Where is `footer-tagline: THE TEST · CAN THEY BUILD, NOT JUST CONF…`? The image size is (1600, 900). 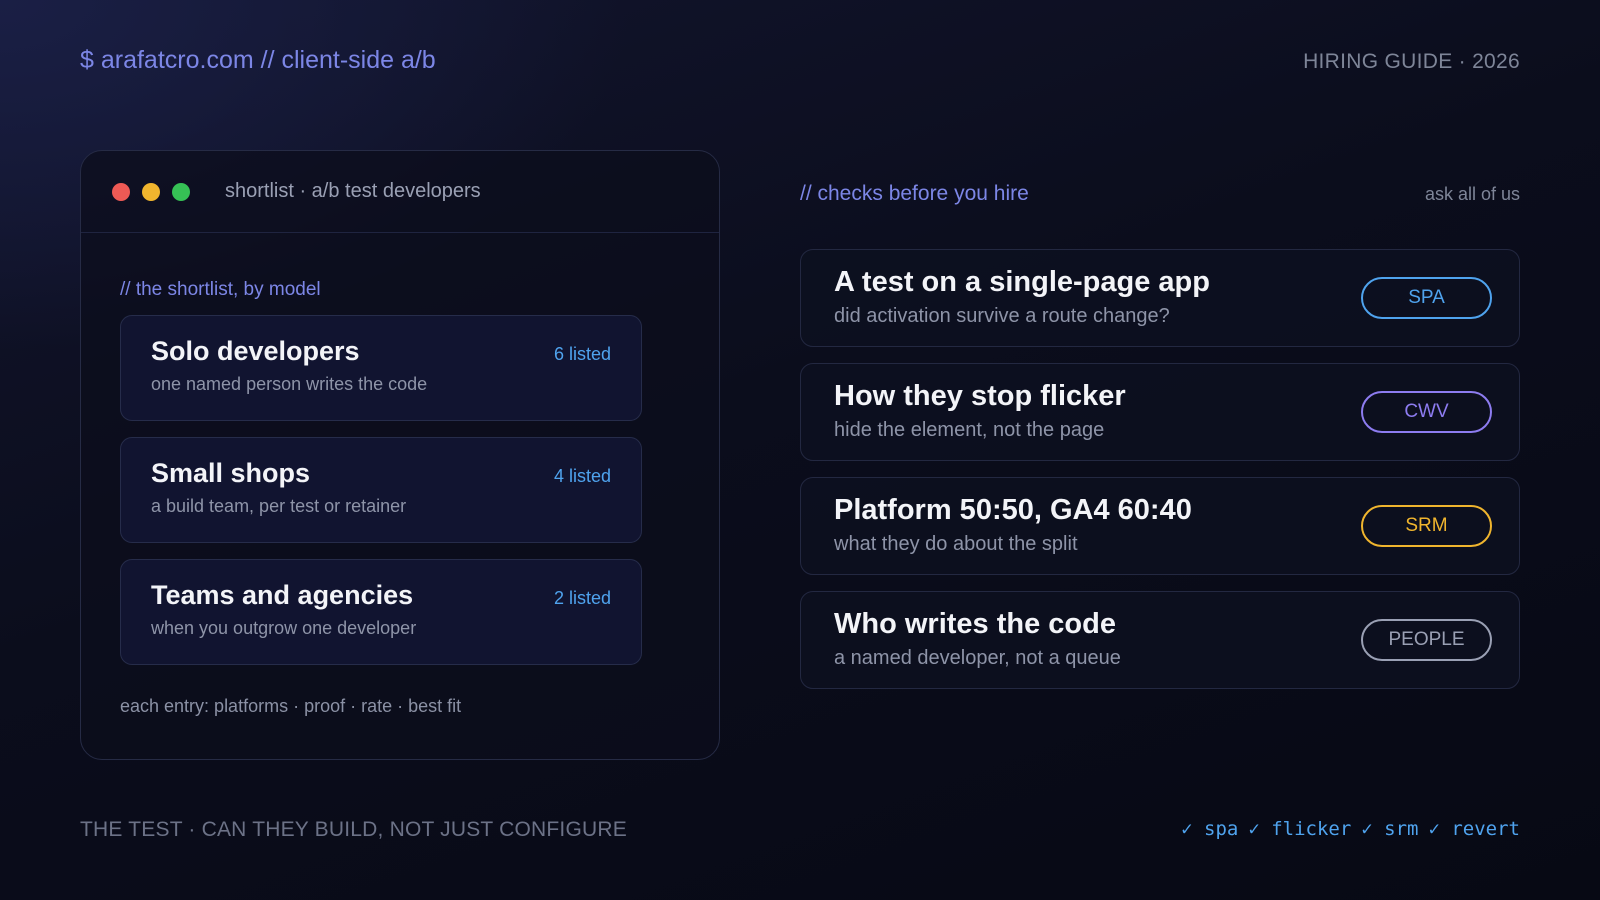
footer-tagline: THE TEST · CAN THEY BUILD, NOT JUST CONF… is located at coordinates (353, 829).